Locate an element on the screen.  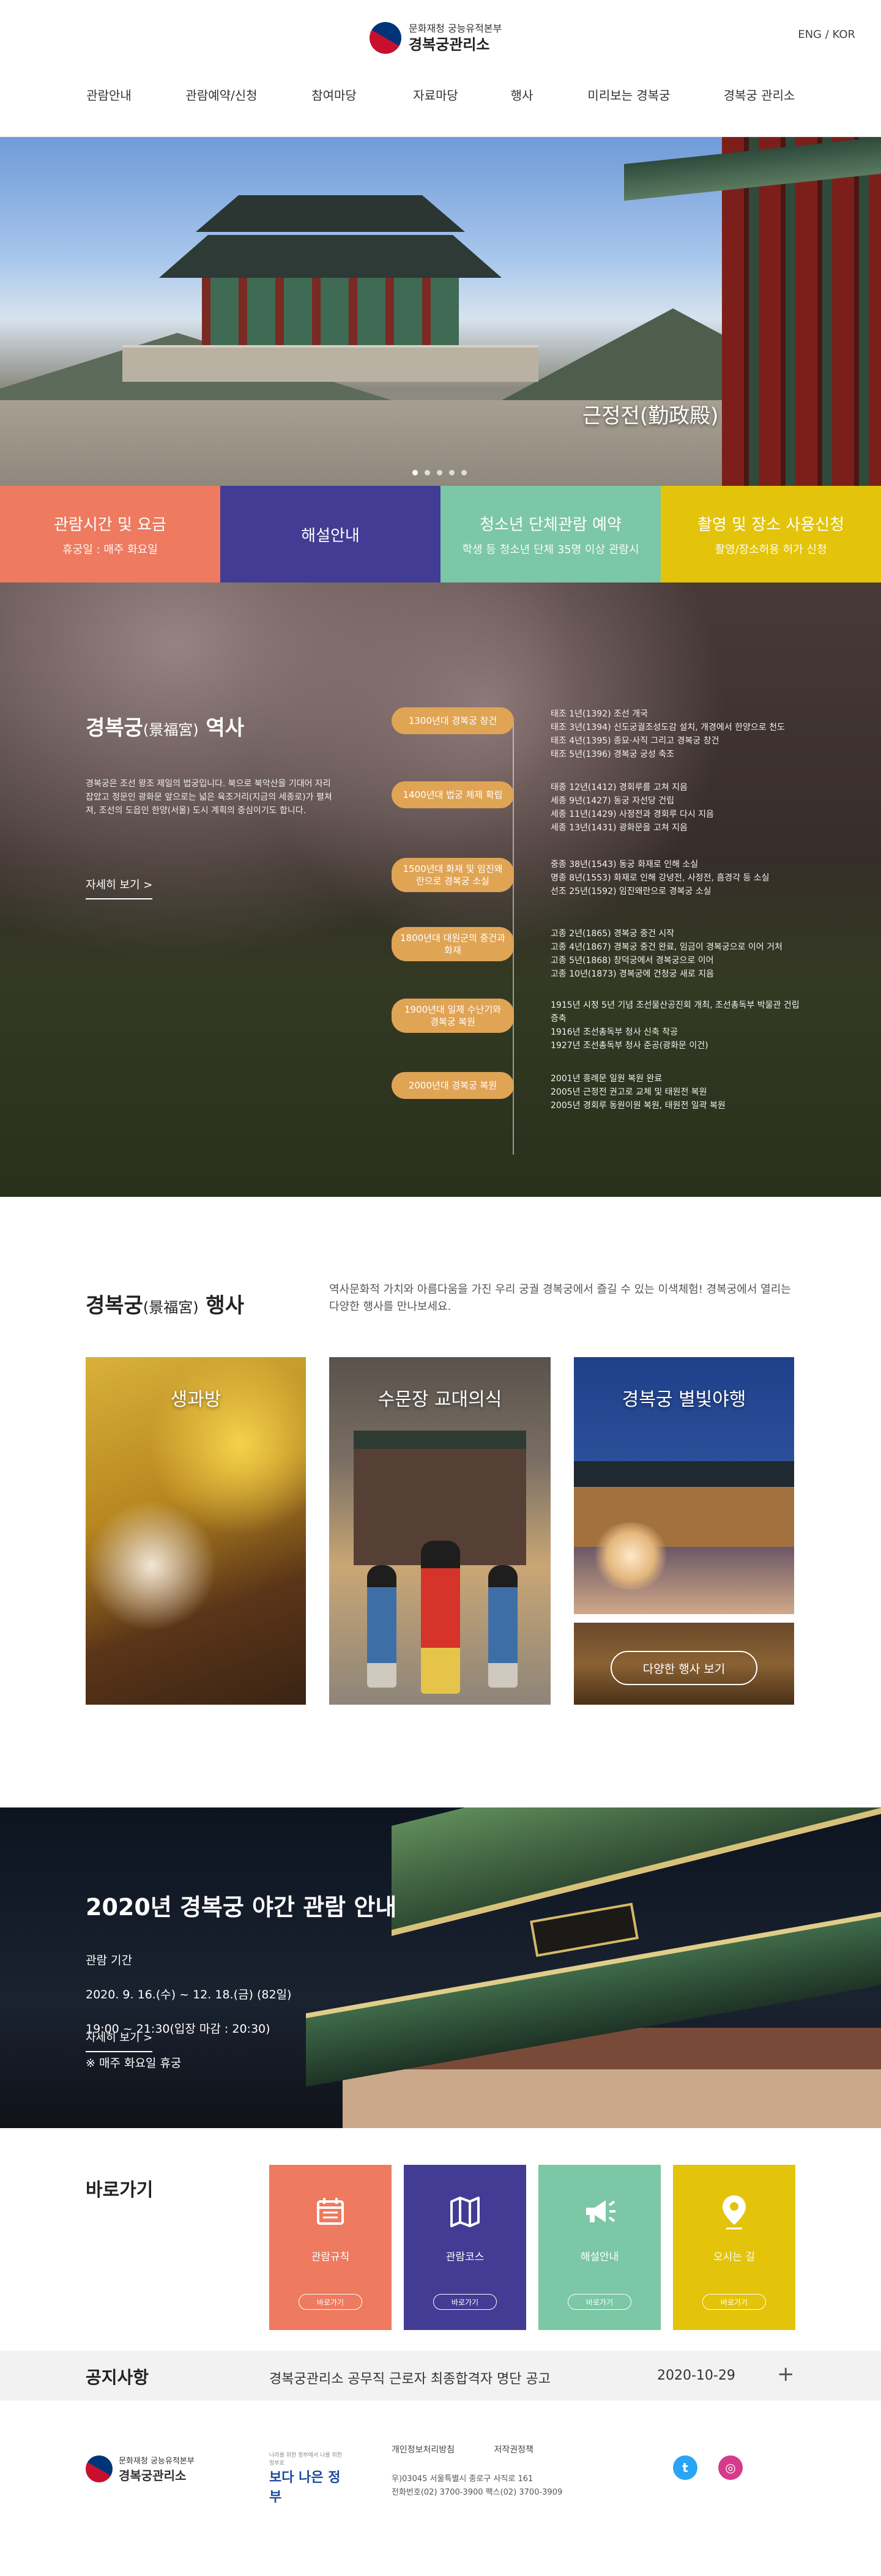
instagram-icon: ◎ is located at coordinates (730, 2468).